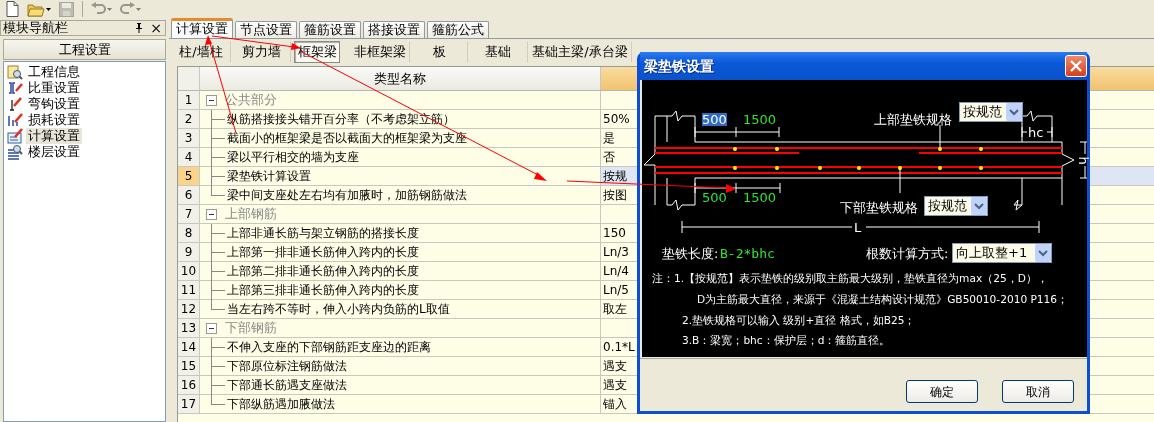  What do you see at coordinates (189, 195) in the screenshot?
I see `row-number: 6` at bounding box center [189, 195].